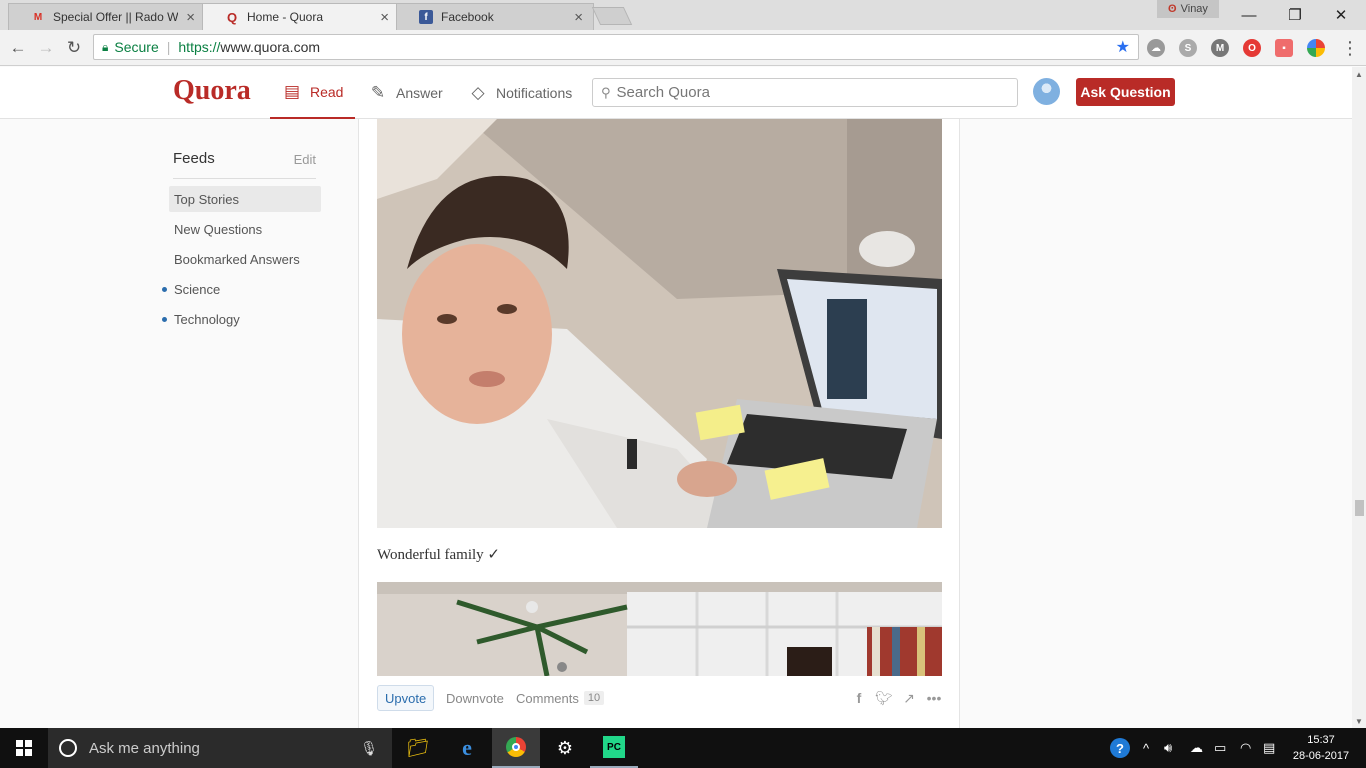  Describe the element at coordinates (1120, 748) in the screenshot. I see `help-tray-icon: ?` at that location.